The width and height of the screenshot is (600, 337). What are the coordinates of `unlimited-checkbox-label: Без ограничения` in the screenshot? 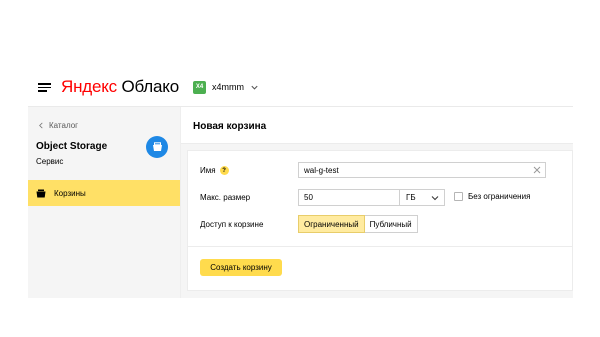 It's located at (499, 196).